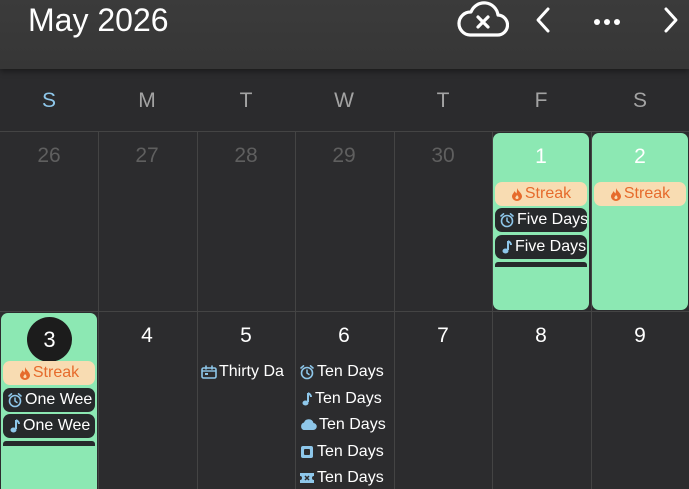 Image resolution: width=689 pixels, height=489 pixels. What do you see at coordinates (246, 100) in the screenshot?
I see `weekday-tue: T` at bounding box center [246, 100].